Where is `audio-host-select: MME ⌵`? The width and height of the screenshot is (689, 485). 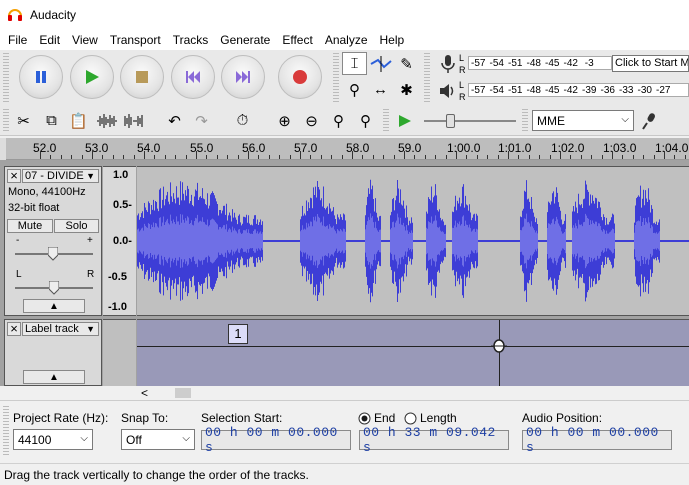 audio-host-select: MME ⌵ is located at coordinates (583, 120).